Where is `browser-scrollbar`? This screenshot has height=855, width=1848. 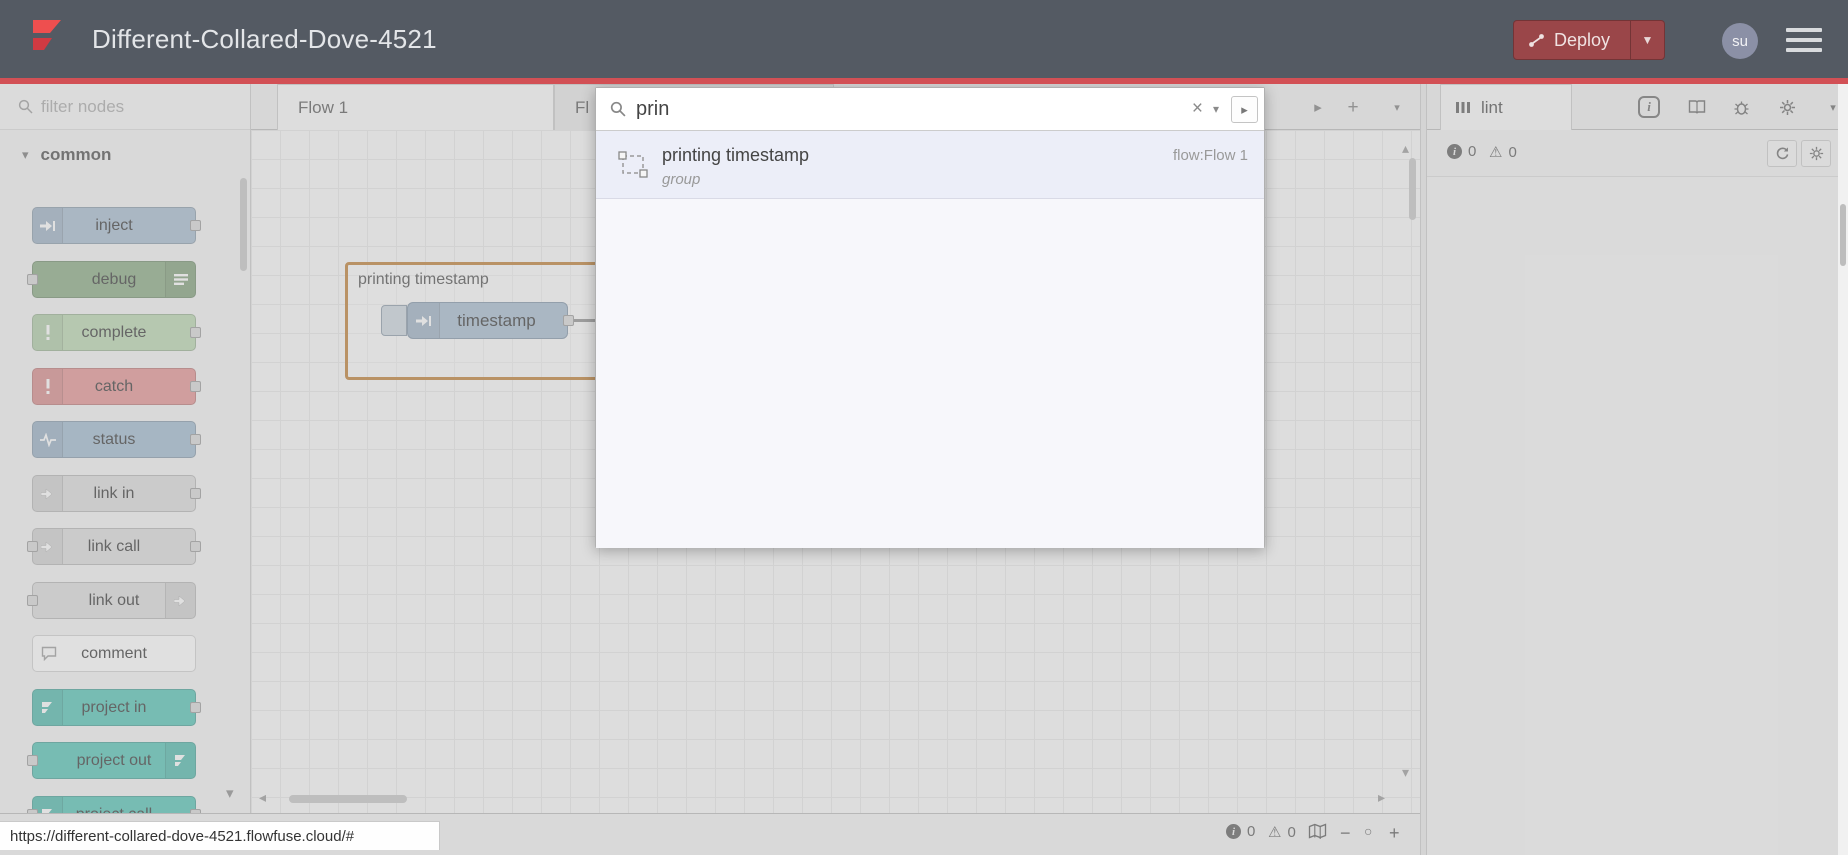
browser-scrollbar is located at coordinates (1843, 469).